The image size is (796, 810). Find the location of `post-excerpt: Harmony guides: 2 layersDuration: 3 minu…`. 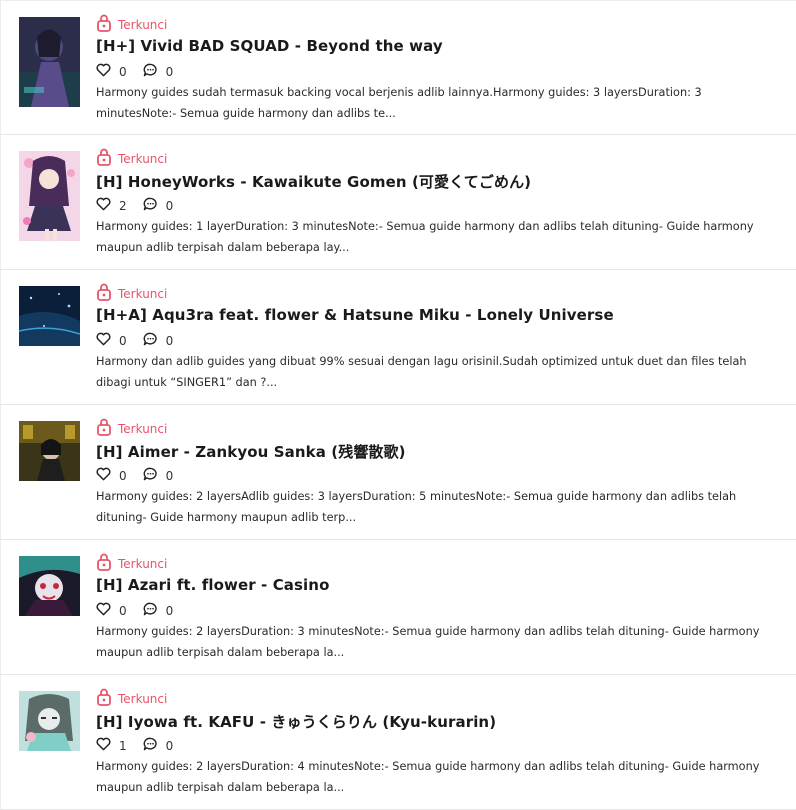

post-excerpt: Harmony guides: 2 layersDuration: 3 minu… is located at coordinates (428, 642).